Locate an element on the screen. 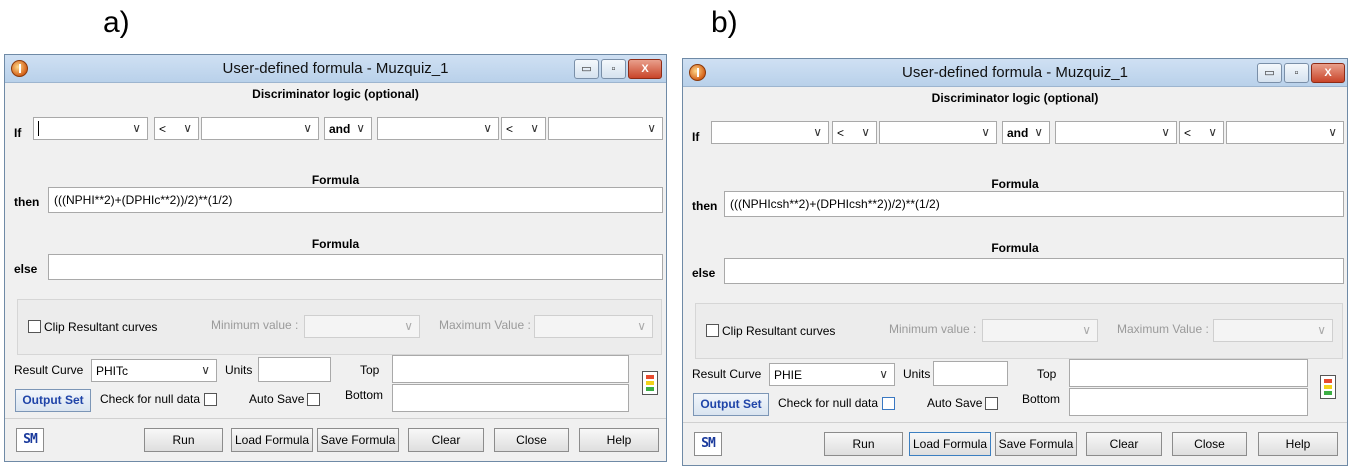 This screenshot has width=1352, height=466. footer-separator is located at coordinates (335, 418).